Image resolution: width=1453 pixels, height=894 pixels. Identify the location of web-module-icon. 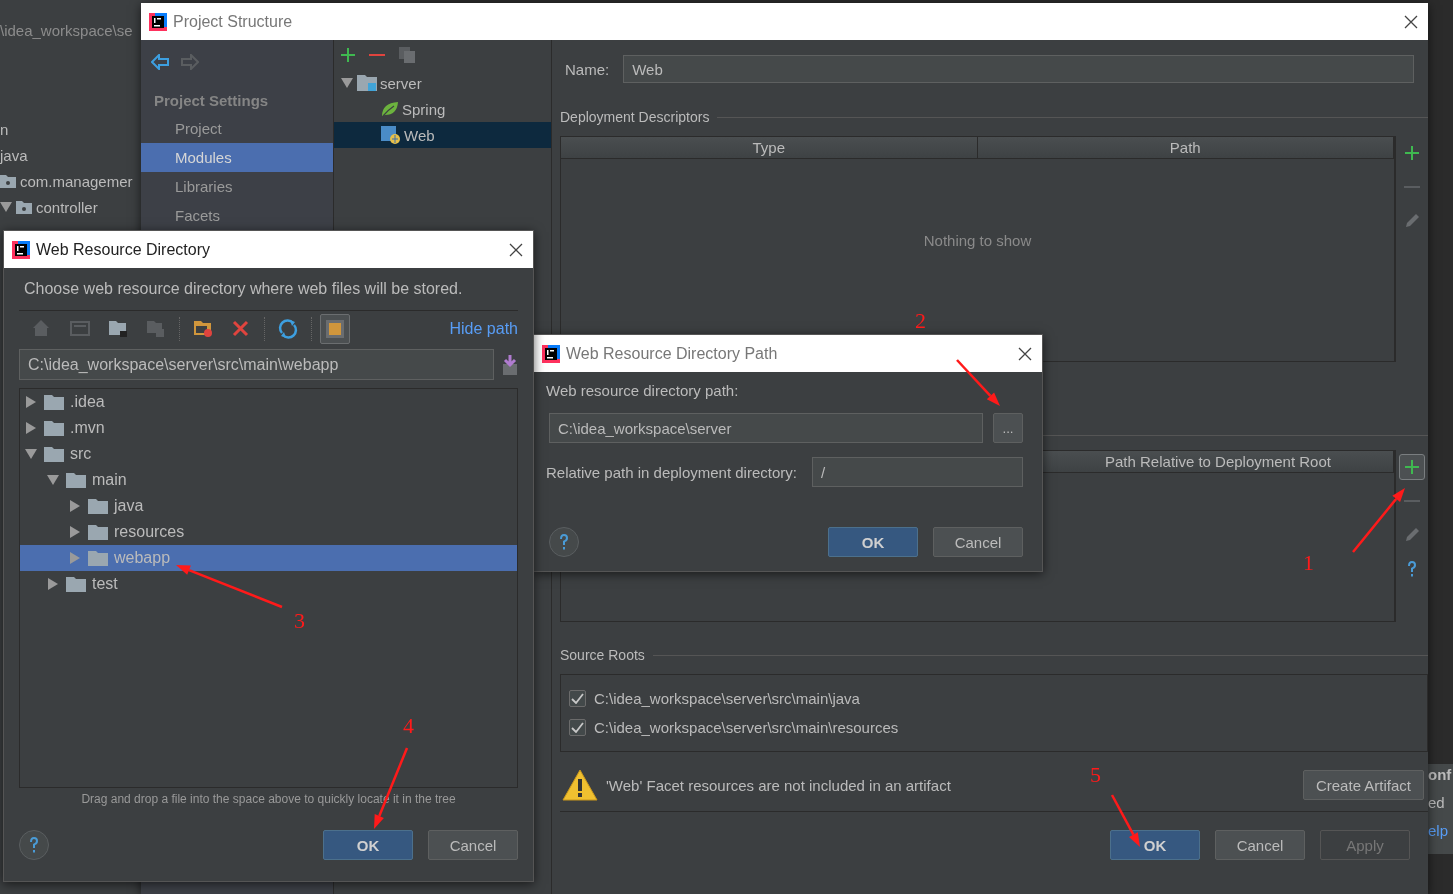
(391, 135).